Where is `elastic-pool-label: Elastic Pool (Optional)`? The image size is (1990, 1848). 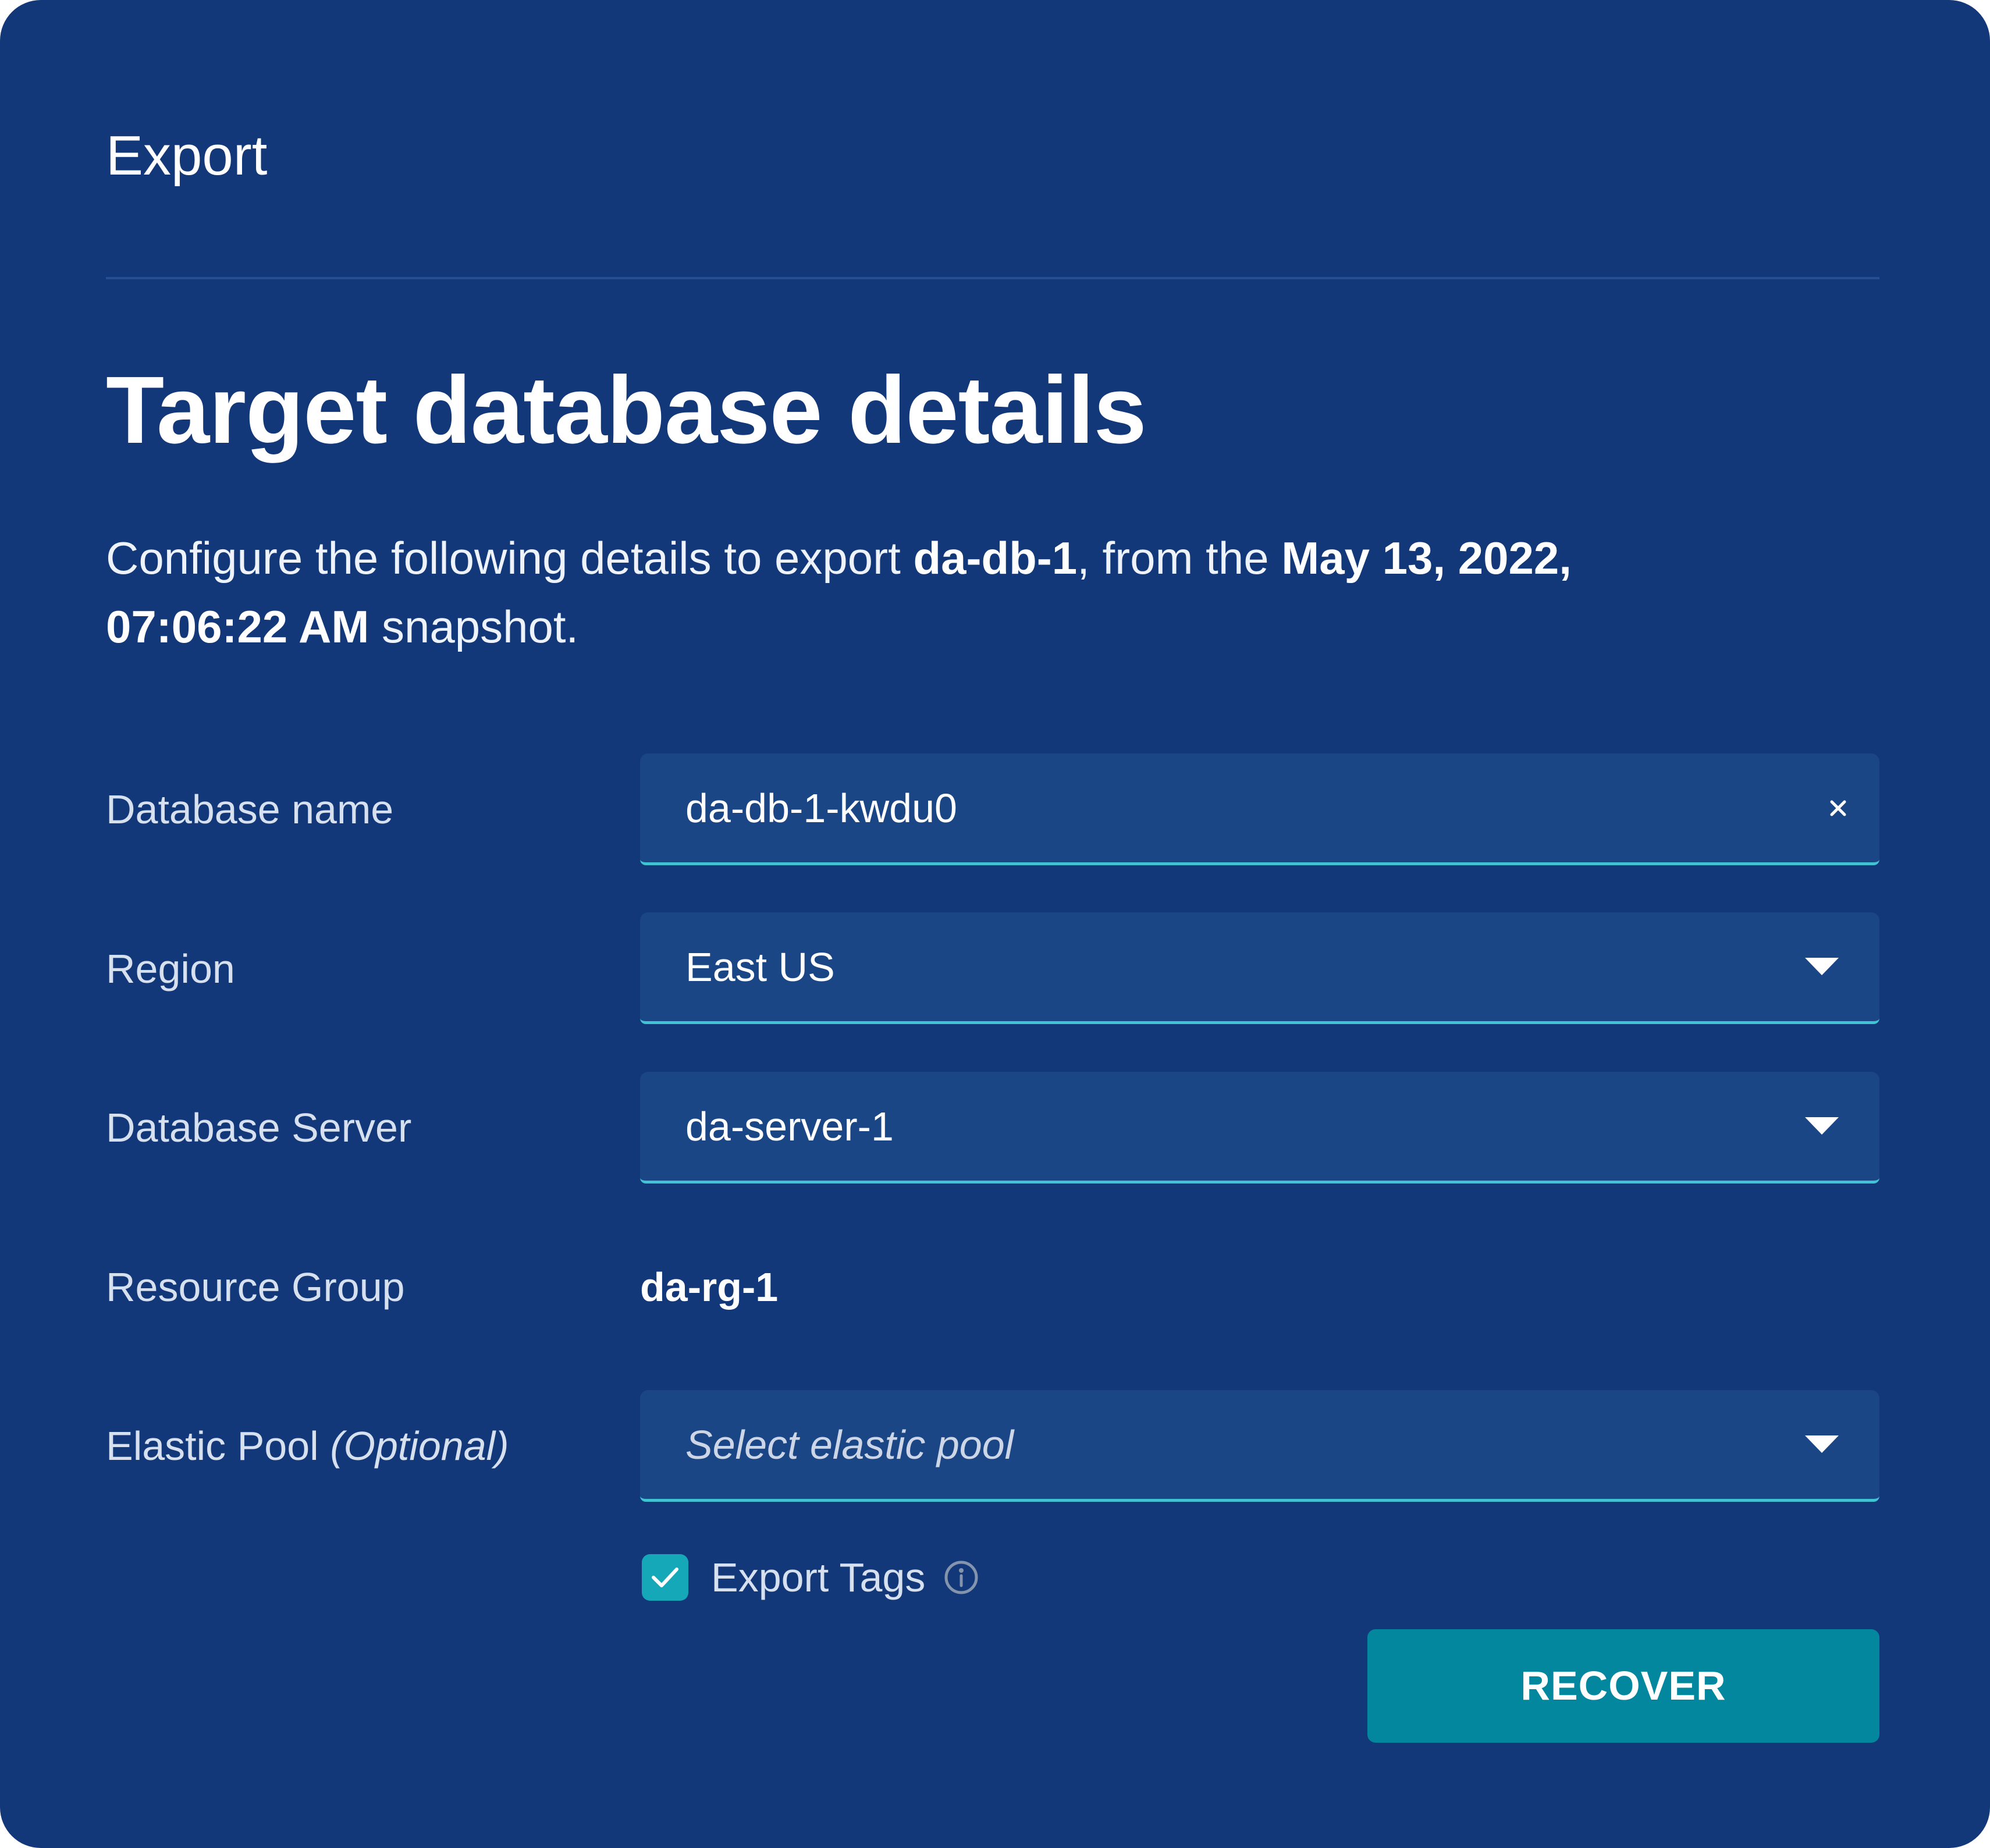 elastic-pool-label: Elastic Pool (Optional) is located at coordinates (307, 1446).